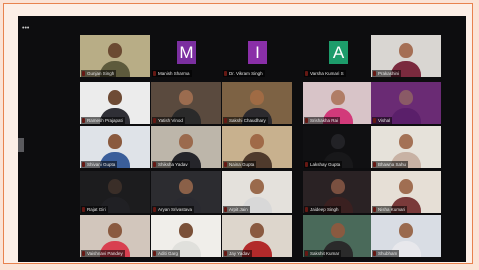 The height and width of the screenshot is (270, 479). I want to click on participant-tile: Vishal, so click(406, 103).